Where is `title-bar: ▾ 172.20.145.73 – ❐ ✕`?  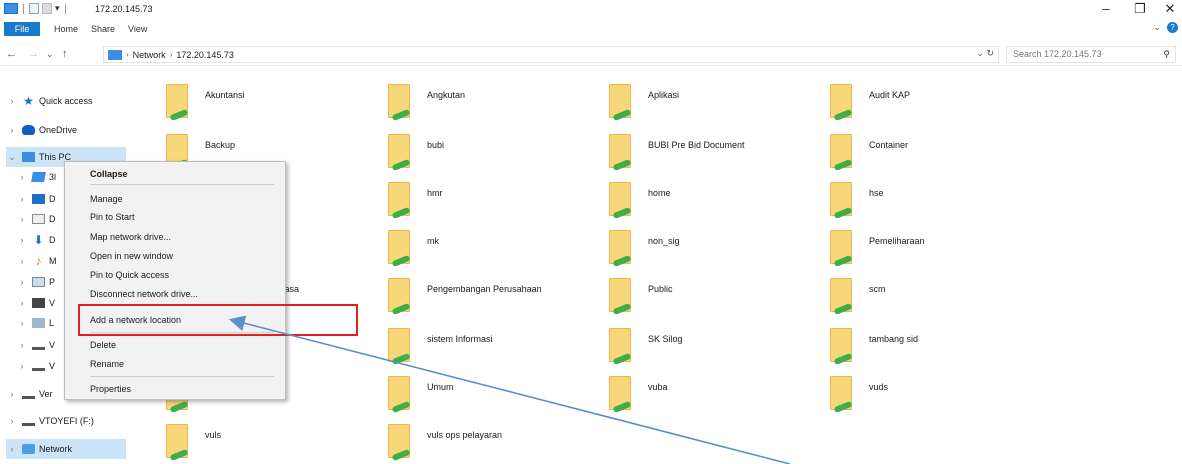 title-bar: ▾ 172.20.145.73 – ❐ ✕ is located at coordinates (591, 10).